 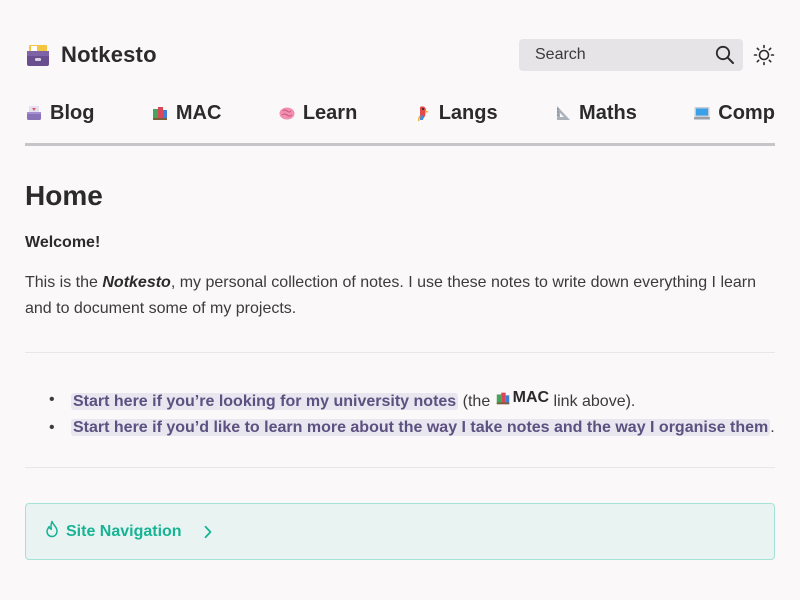 I want to click on callout-title: Site Navigation, so click(x=124, y=531).